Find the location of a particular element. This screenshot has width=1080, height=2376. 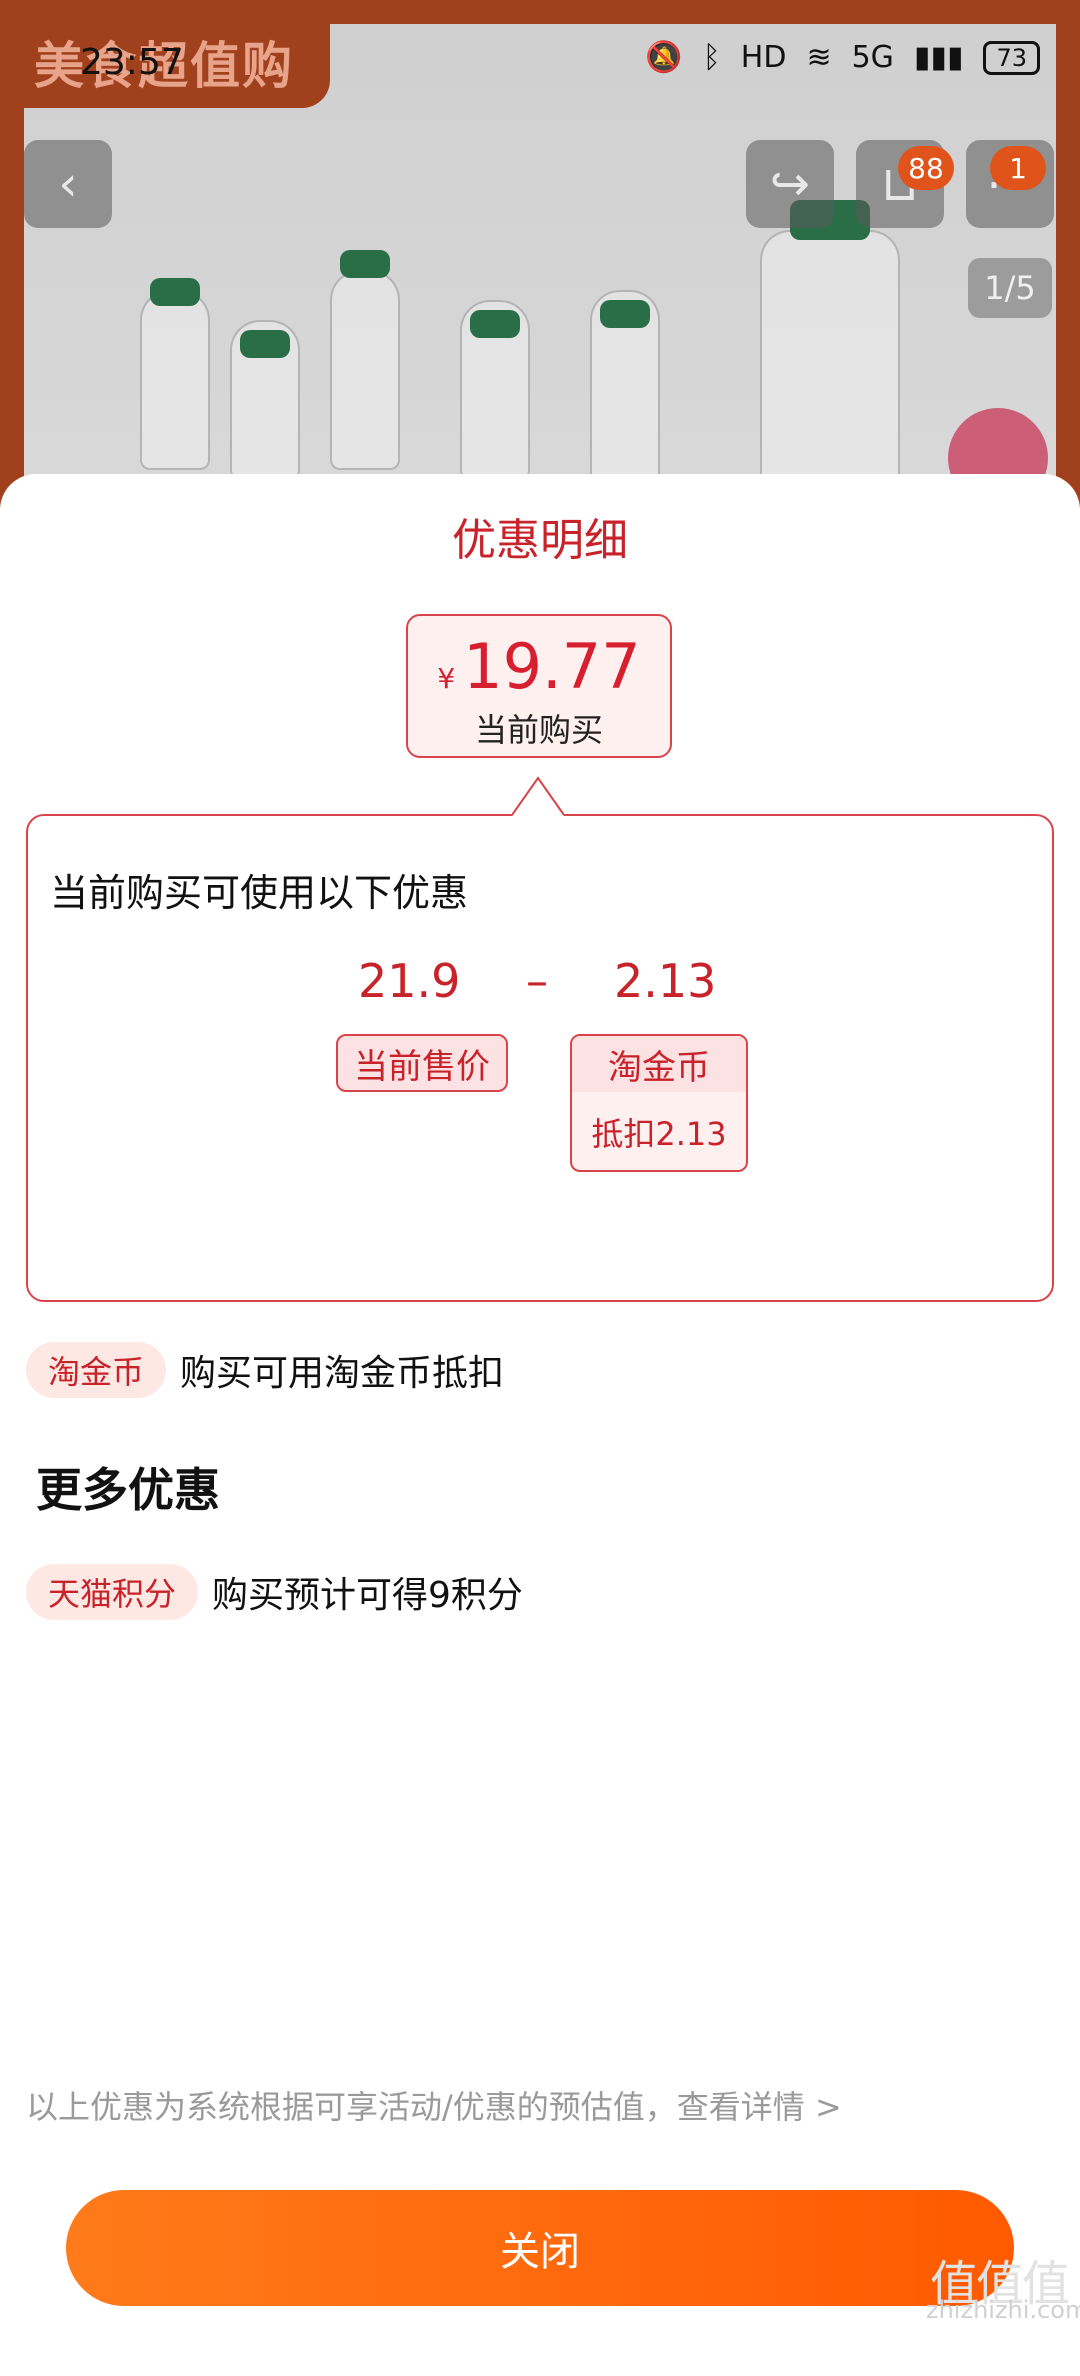

chevron-left-icon: ‹ is located at coordinates (68, 184).